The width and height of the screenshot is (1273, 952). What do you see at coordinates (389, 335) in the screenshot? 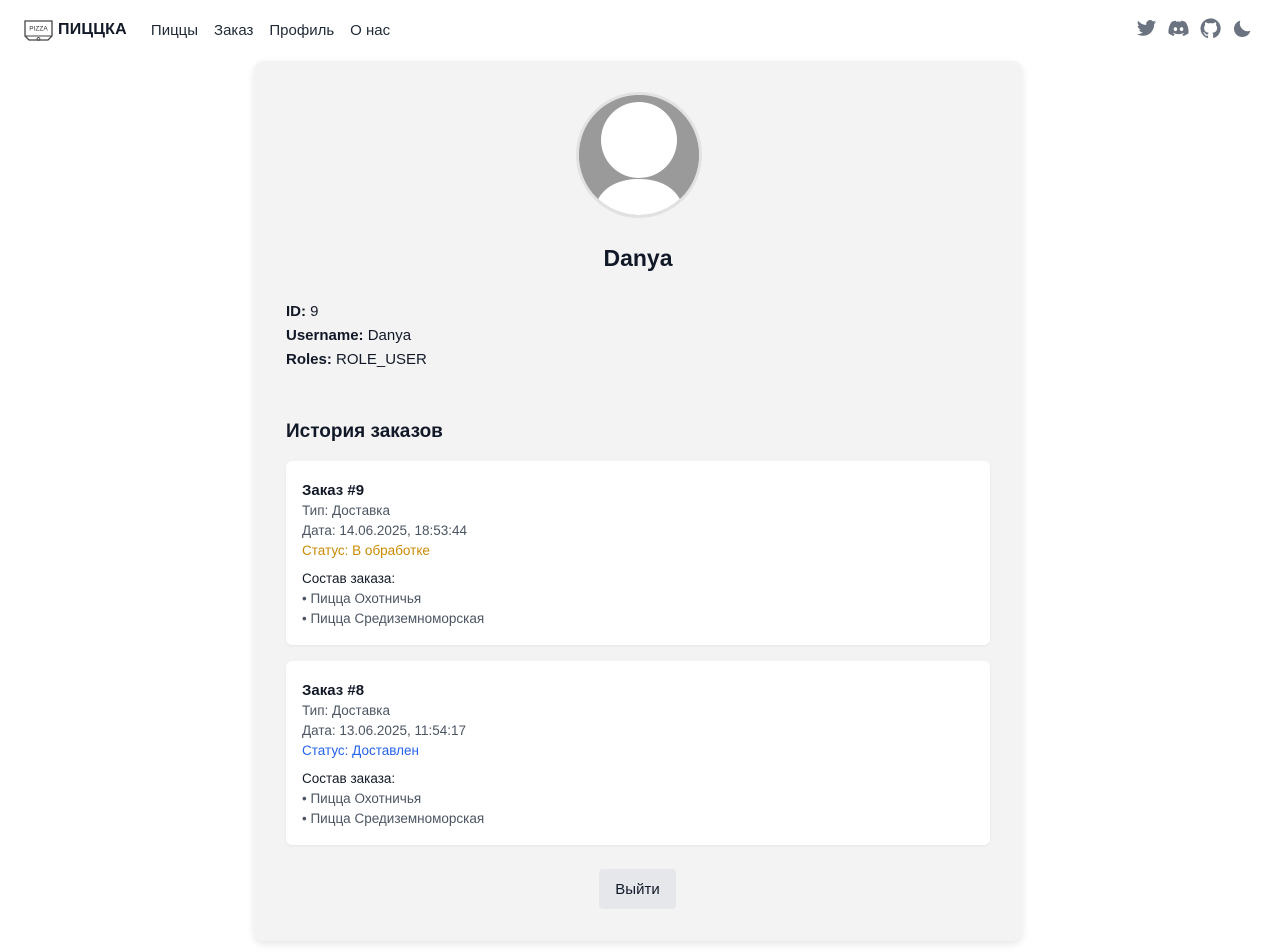
I see `username-value: Danya` at bounding box center [389, 335].